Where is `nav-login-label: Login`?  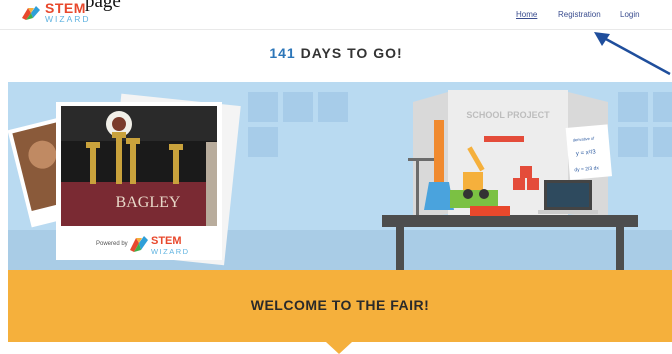 nav-login-label: Login is located at coordinates (630, 14).